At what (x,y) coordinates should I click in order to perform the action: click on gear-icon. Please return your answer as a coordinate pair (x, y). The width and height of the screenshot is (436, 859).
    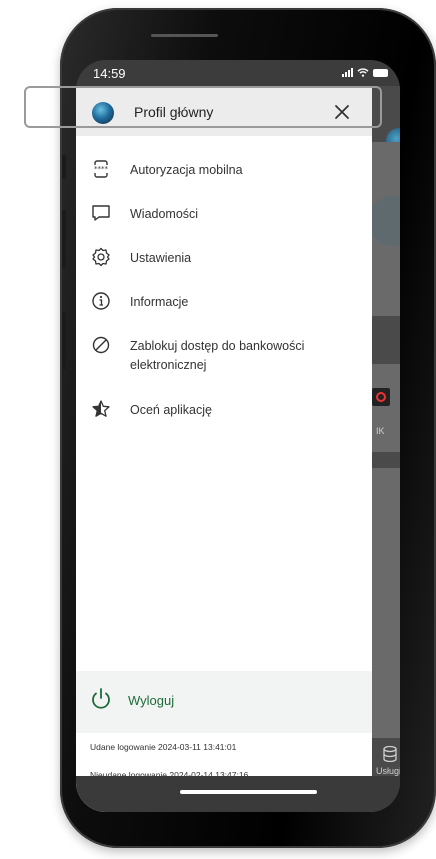
    Looking at the image, I should click on (101, 257).